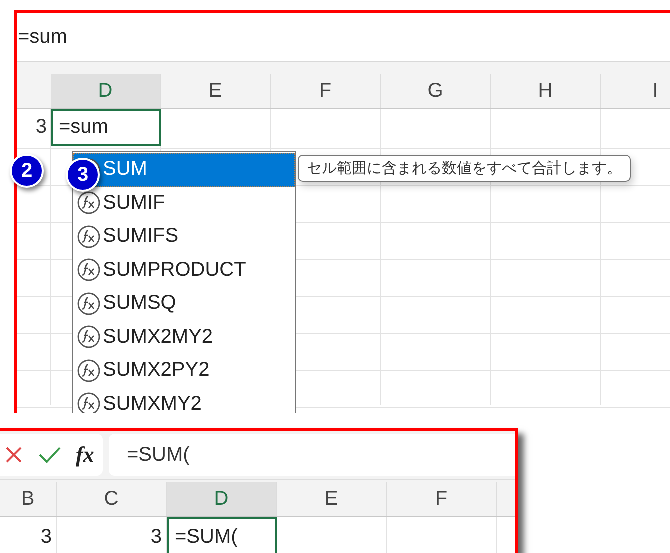 Image resolution: width=670 pixels, height=553 pixels. Describe the element at coordinates (34, 127) in the screenshot. I see `row-number: 3` at that location.